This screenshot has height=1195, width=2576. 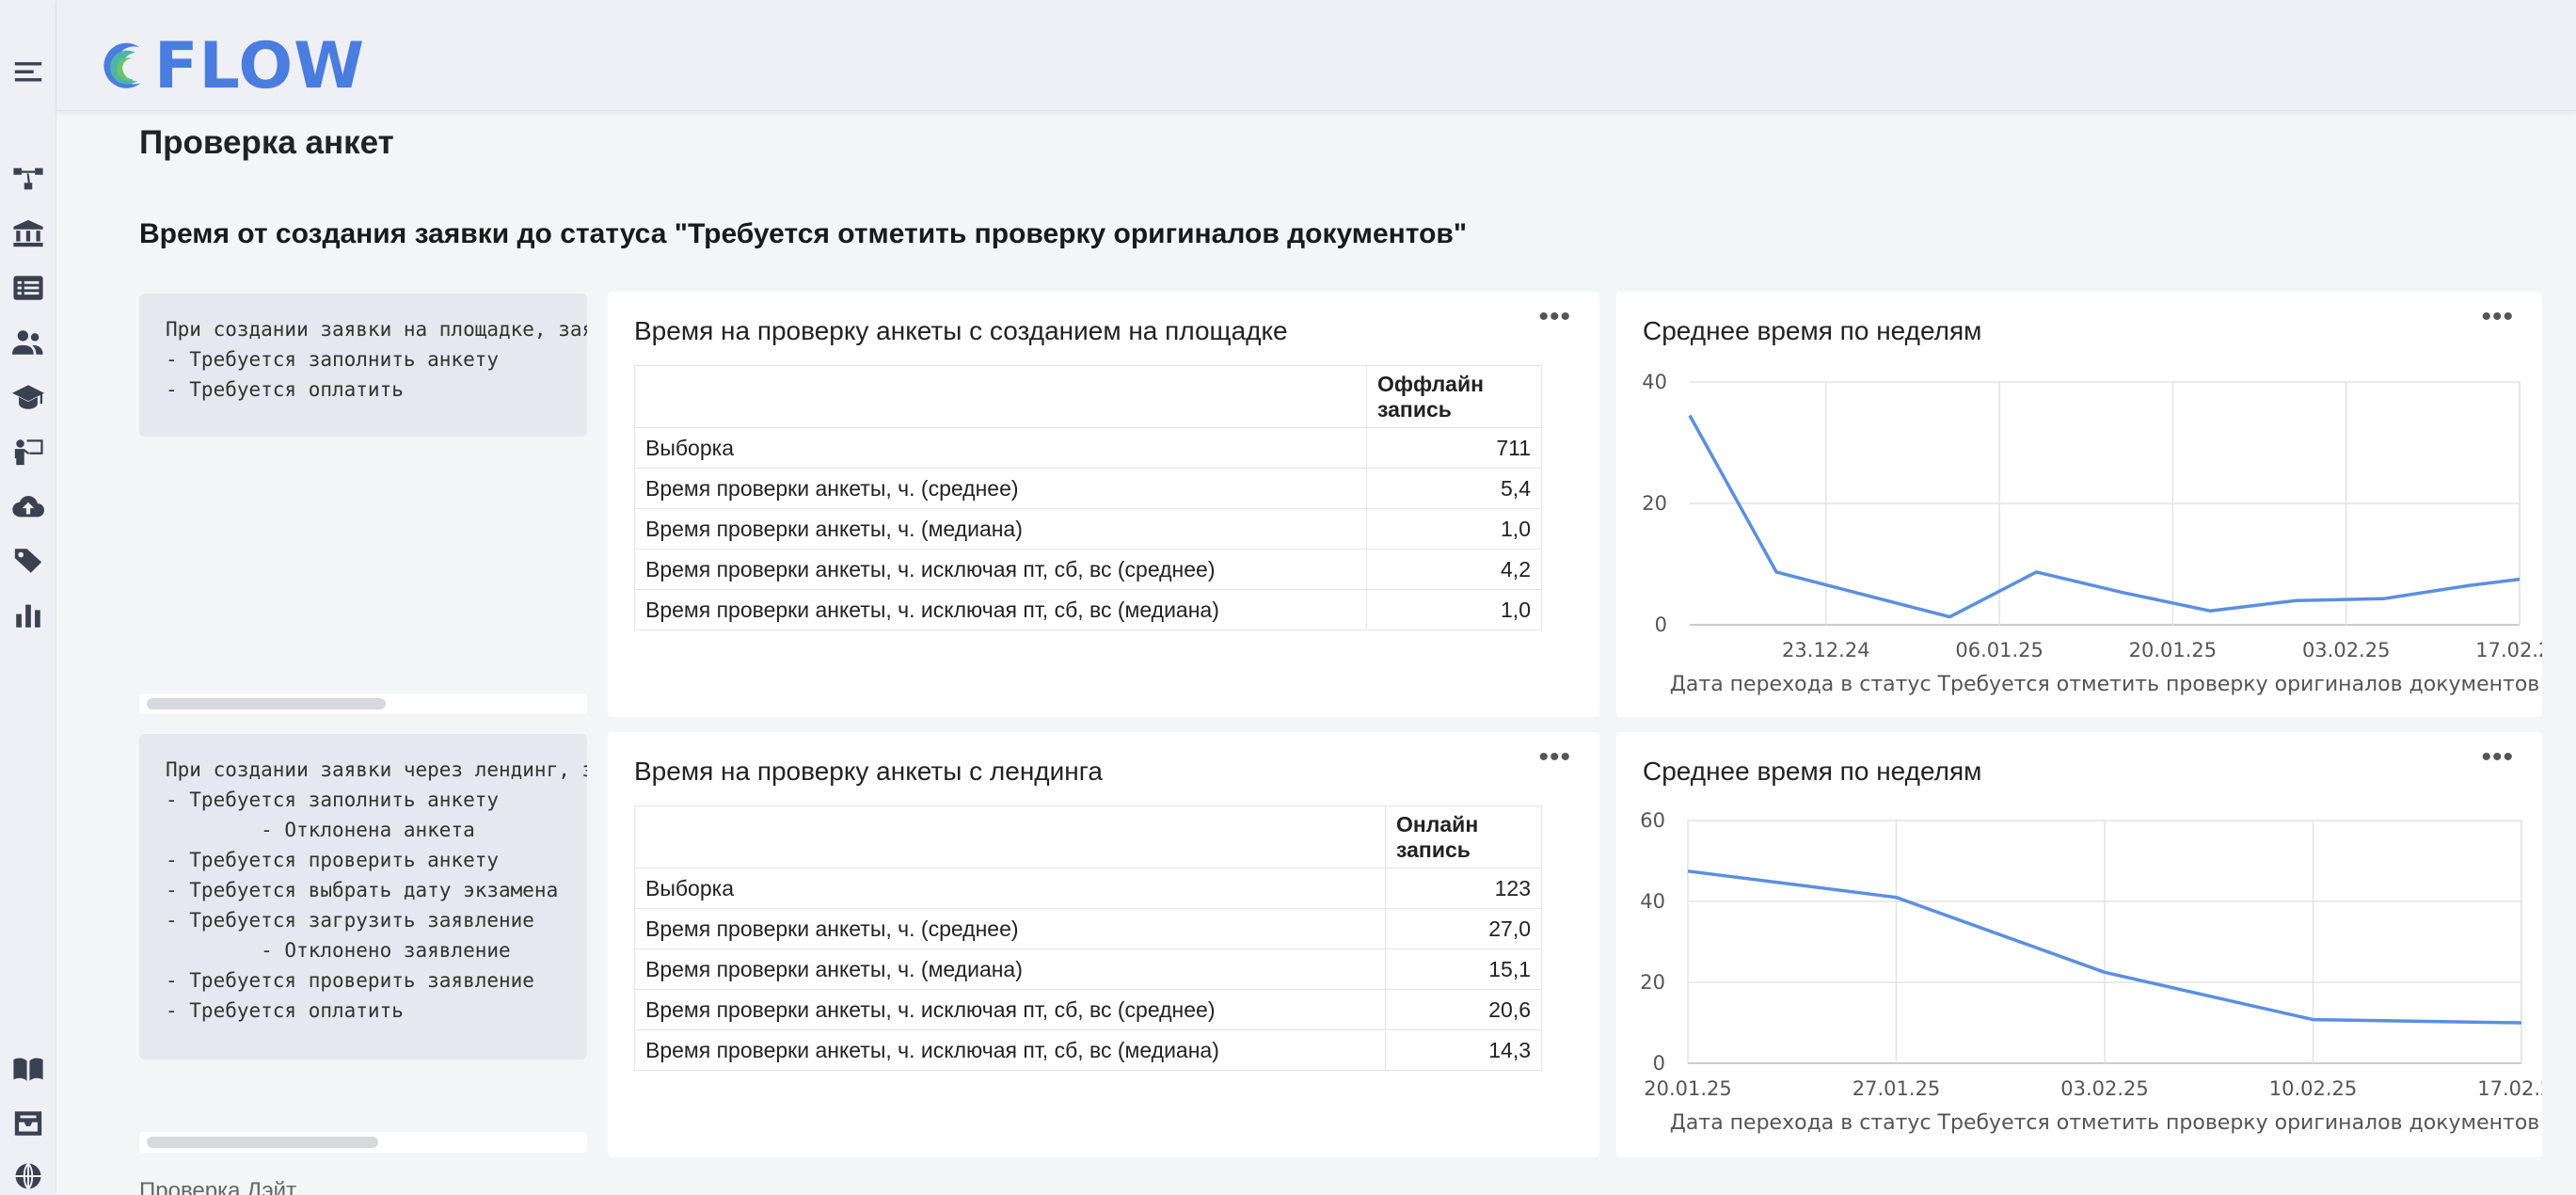 What do you see at coordinates (1464, 969) in the screenshot?
I see `row-value: 15,1` at bounding box center [1464, 969].